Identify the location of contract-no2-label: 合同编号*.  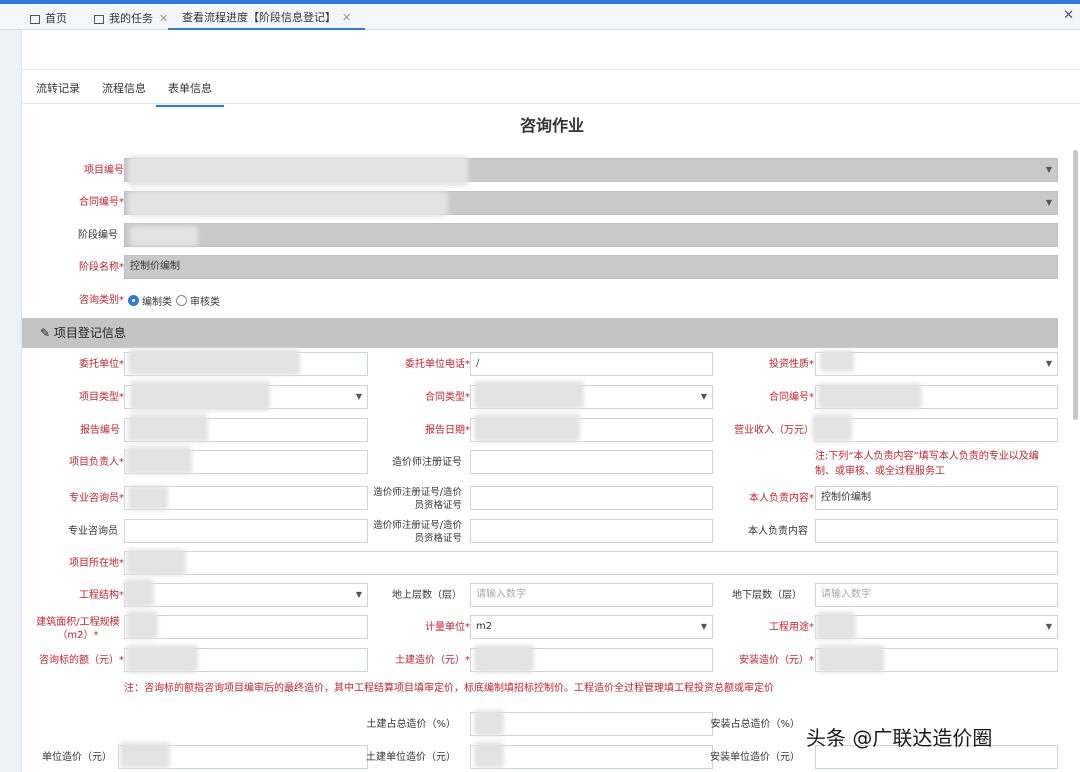
(791, 397).